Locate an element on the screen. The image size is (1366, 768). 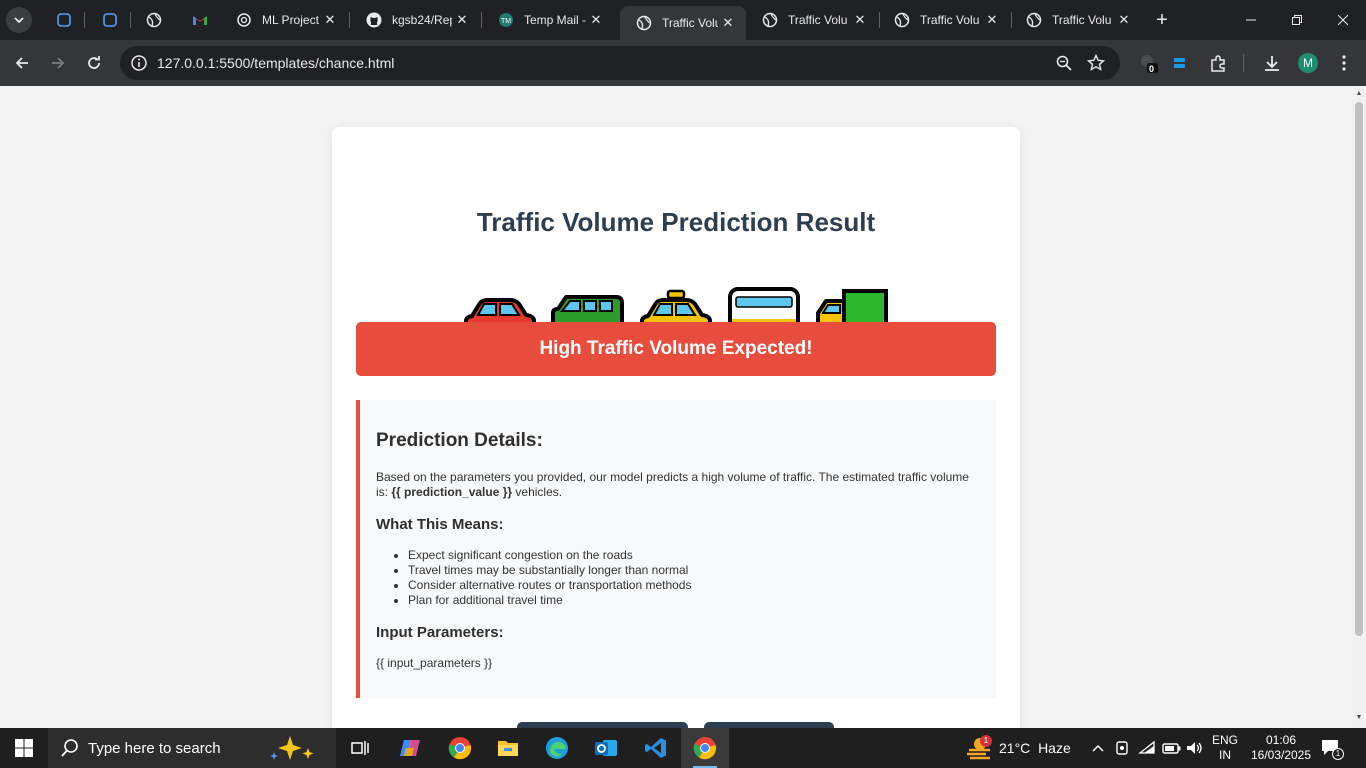
page-scrollbar: ▲ ▼ is located at coordinates (1359, 407).